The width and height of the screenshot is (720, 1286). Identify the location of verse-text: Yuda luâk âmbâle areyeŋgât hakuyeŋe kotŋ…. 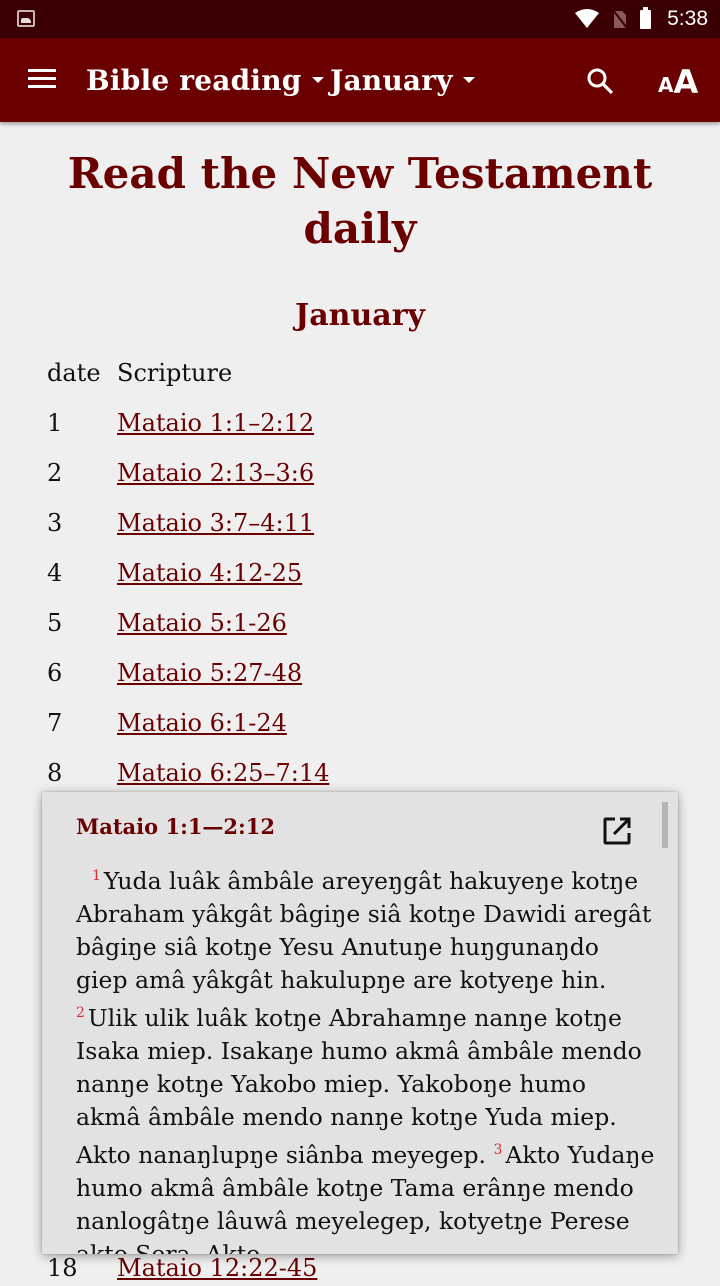
(364, 930).